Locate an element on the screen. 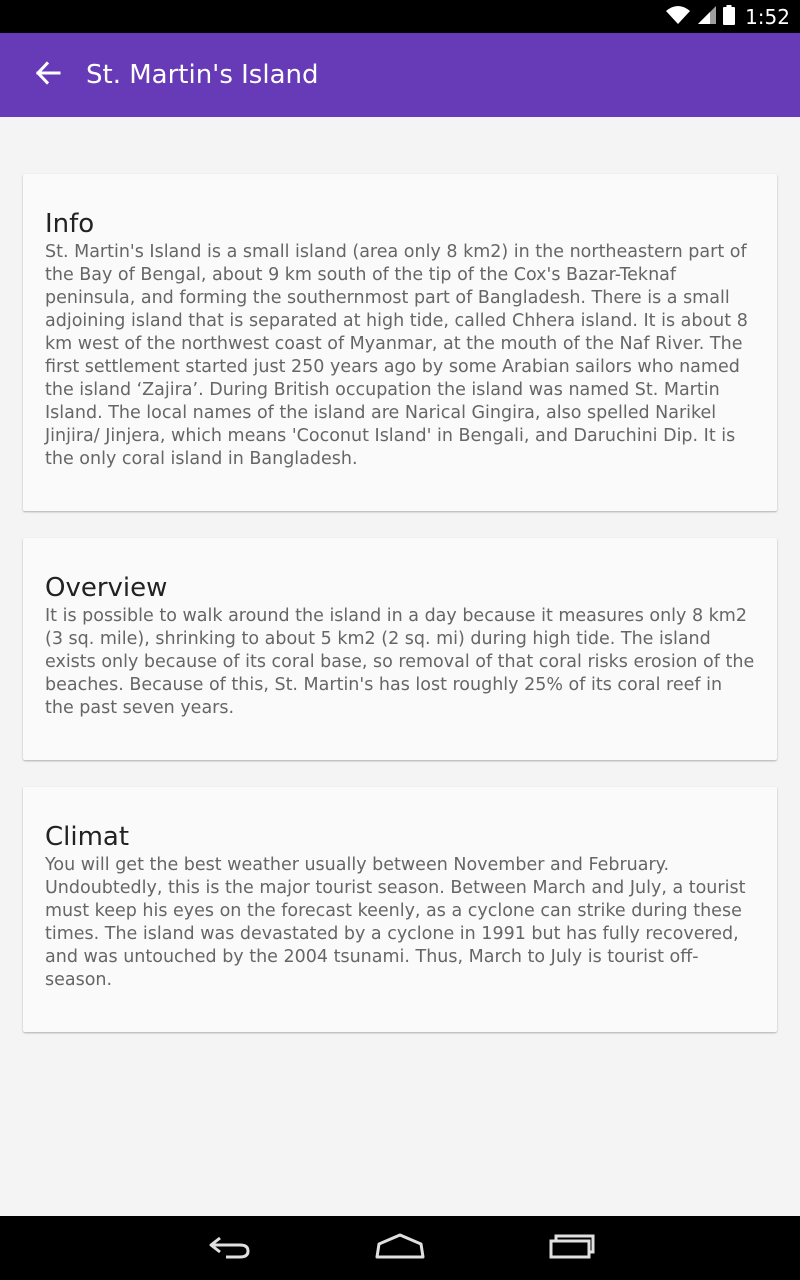  battery-icon is located at coordinates (729, 16).